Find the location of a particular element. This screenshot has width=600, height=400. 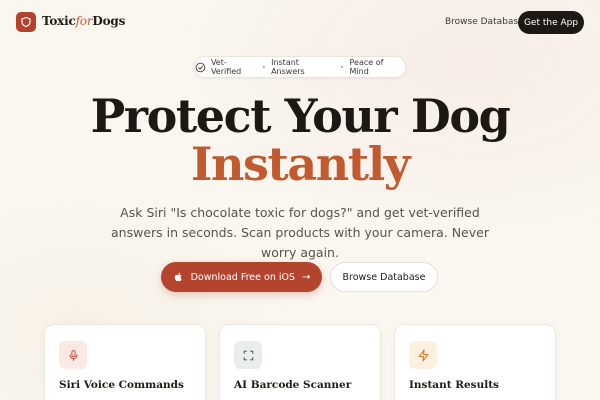

apple-icon is located at coordinates (178, 277).